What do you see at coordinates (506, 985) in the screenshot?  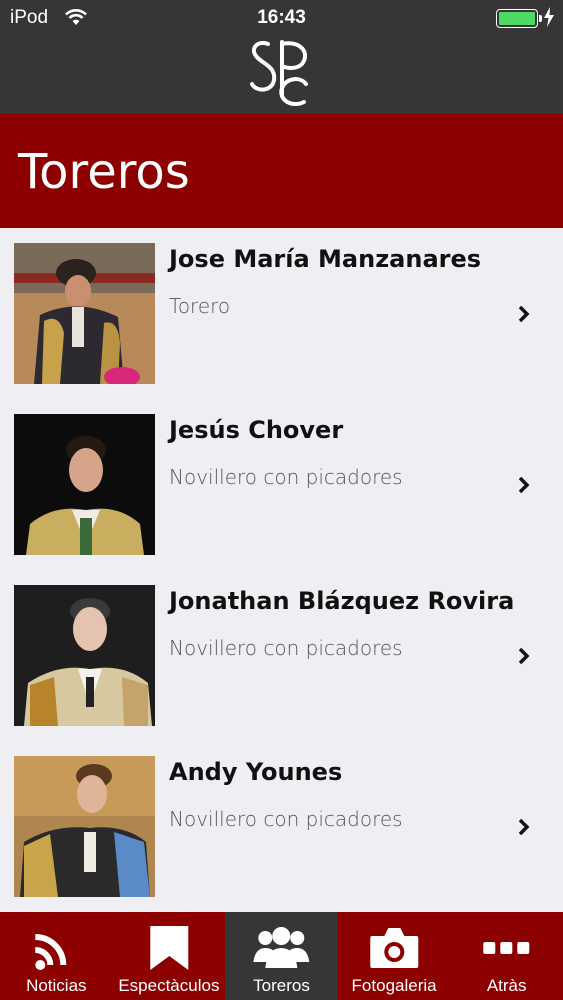 I see `tab-label: Atràs` at bounding box center [506, 985].